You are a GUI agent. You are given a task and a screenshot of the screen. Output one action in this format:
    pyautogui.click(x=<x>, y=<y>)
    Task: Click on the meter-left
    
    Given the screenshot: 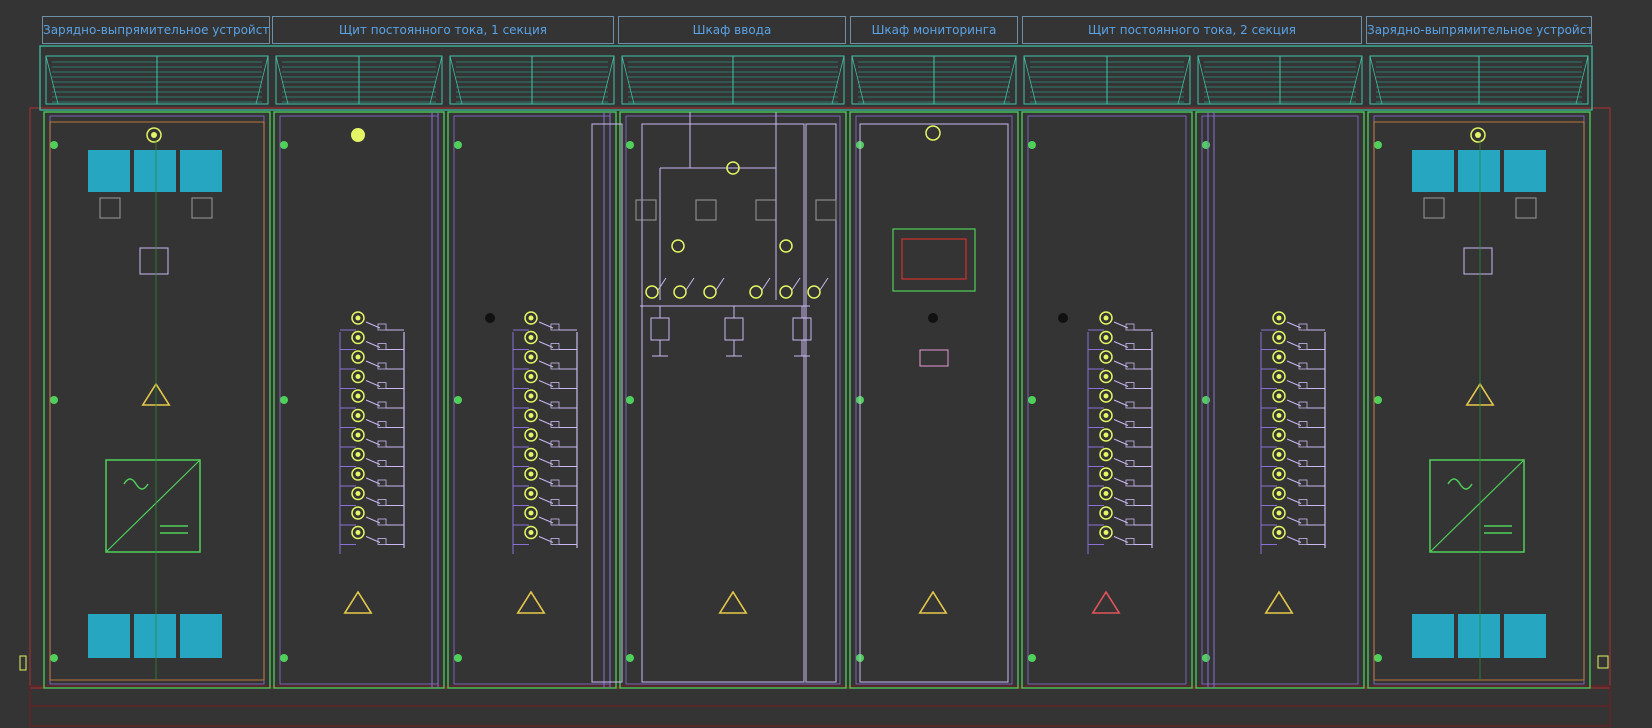 What is the action you would take?
    pyautogui.click(x=1434, y=208)
    